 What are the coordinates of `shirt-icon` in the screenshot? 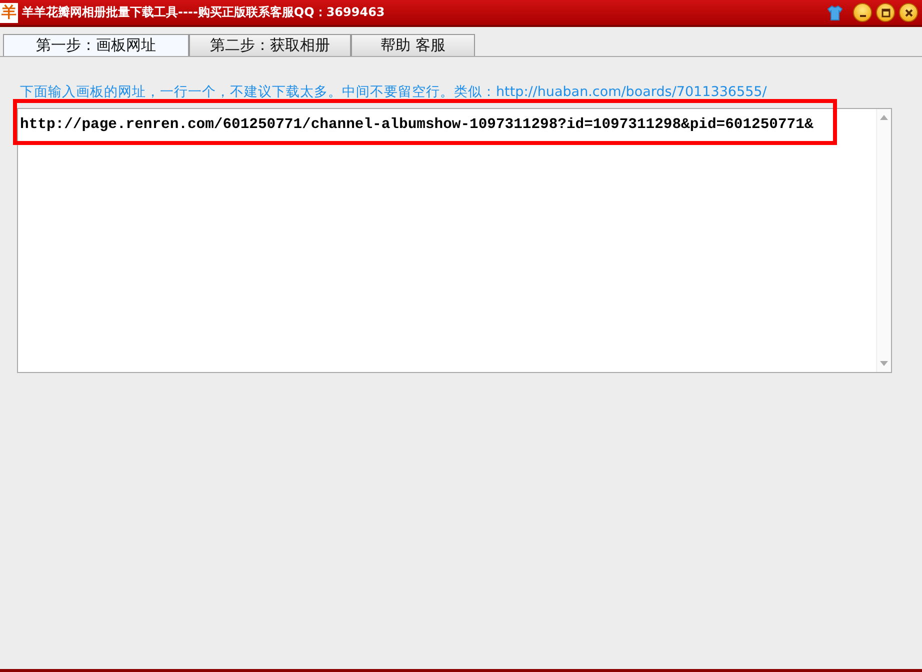 It's located at (835, 12).